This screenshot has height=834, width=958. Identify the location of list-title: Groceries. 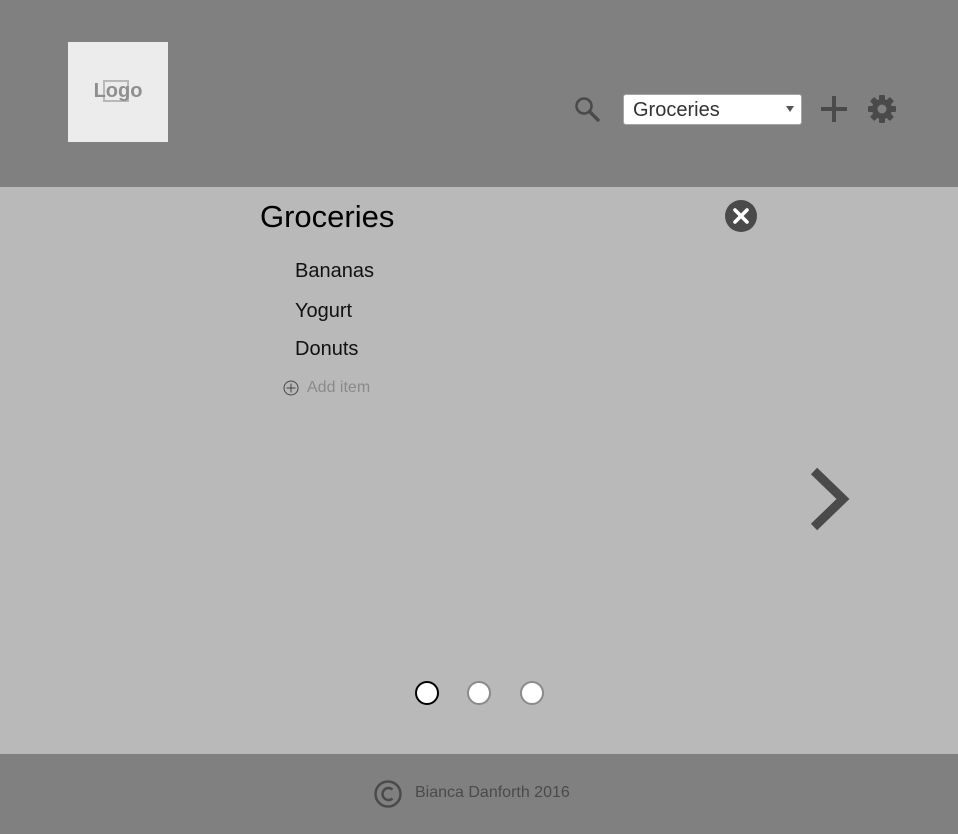
(327, 216).